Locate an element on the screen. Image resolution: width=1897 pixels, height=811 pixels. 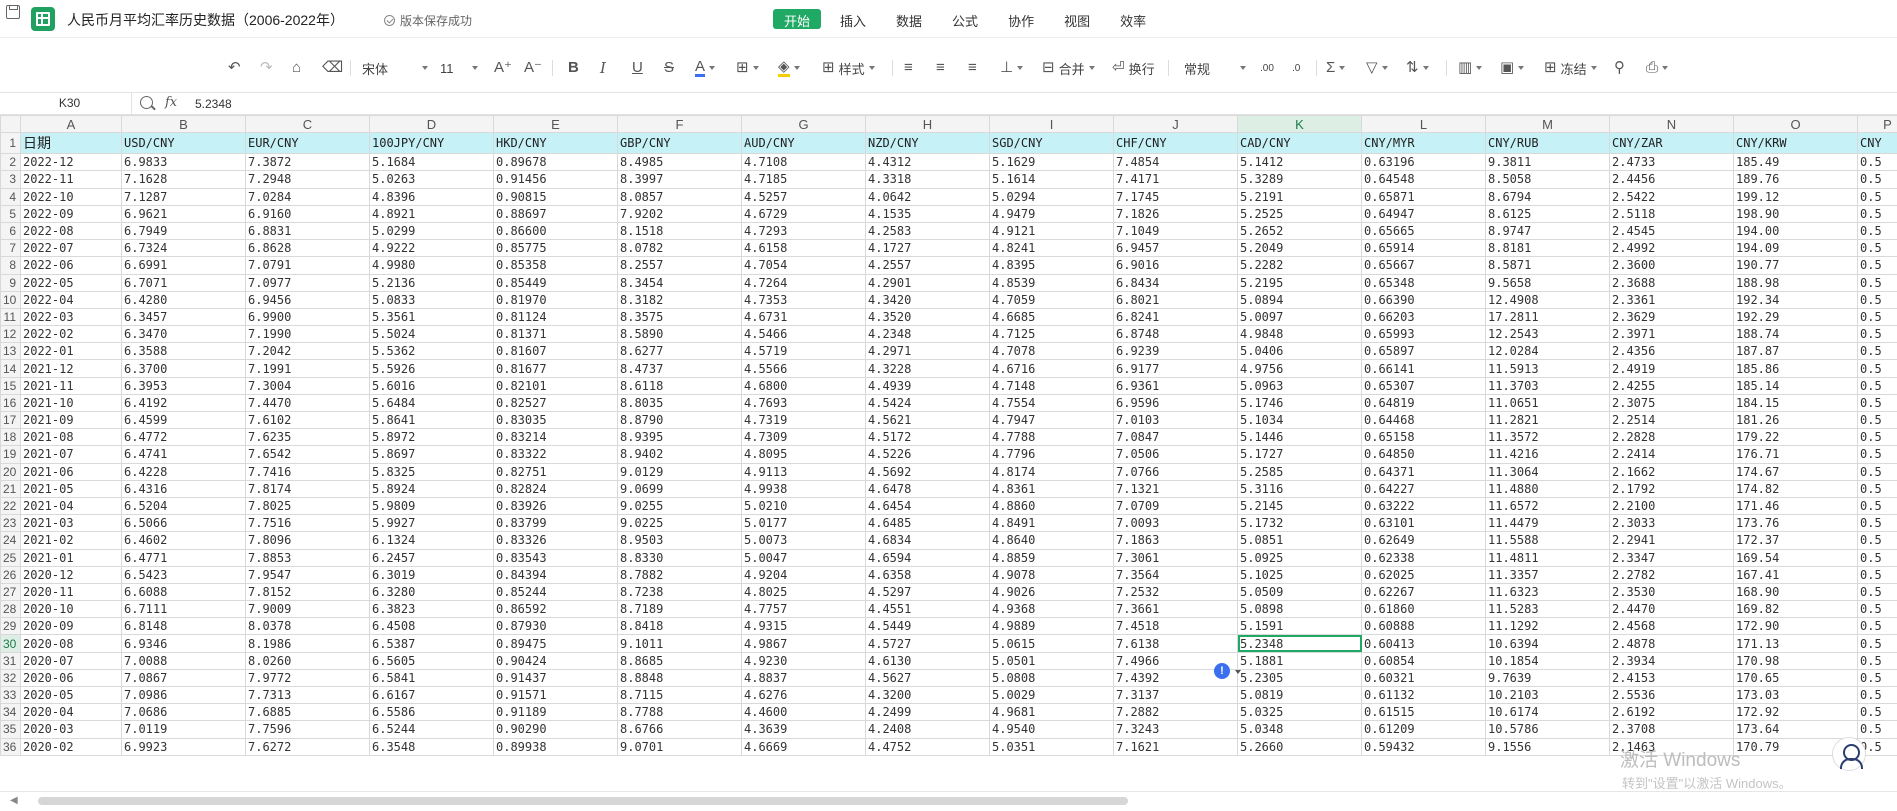
table-cell: 8.2557 is located at coordinates (679, 265).